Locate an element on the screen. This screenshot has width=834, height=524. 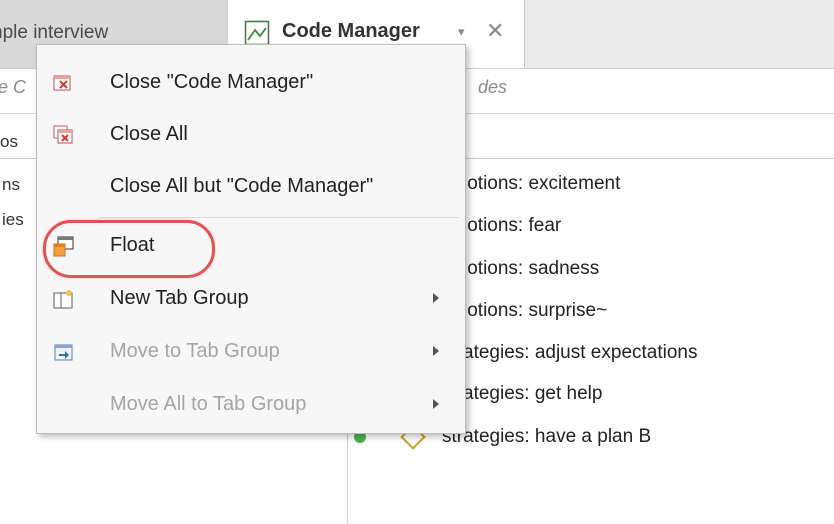
menu-separator is located at coordinates (279, 217).